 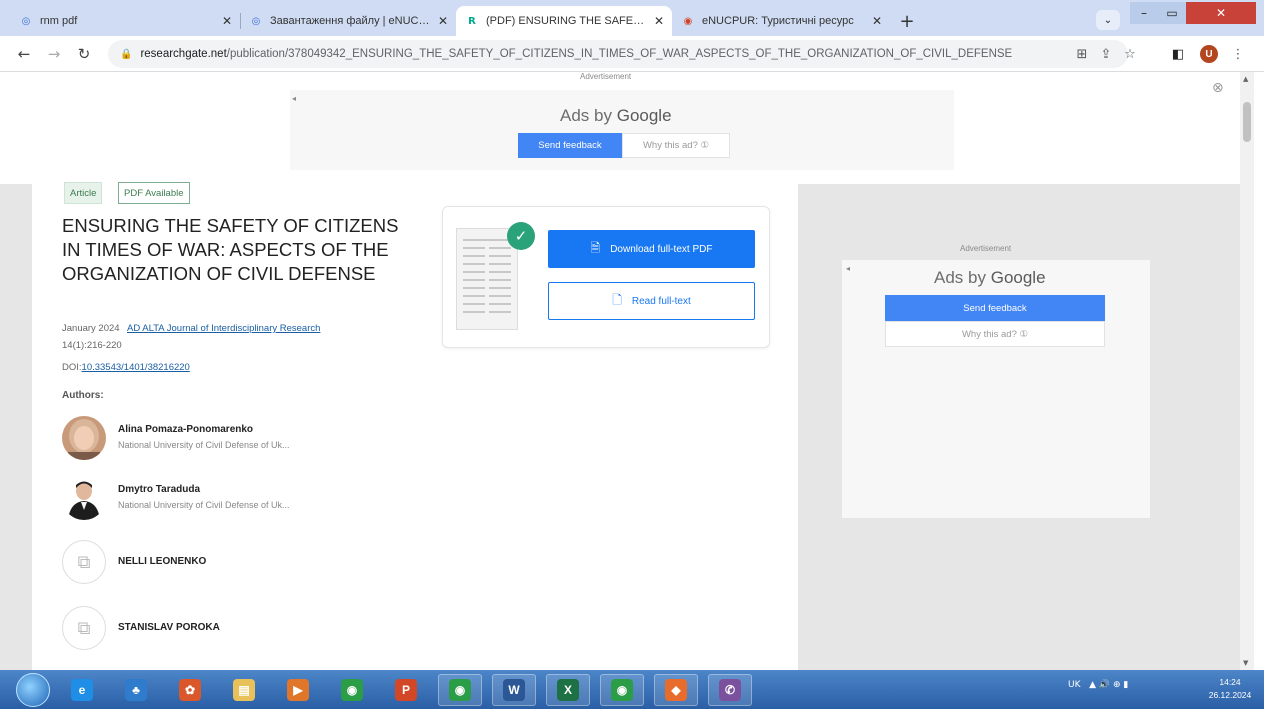 I want to click on taskbar-app-app-orange: ◆, so click(x=676, y=690).